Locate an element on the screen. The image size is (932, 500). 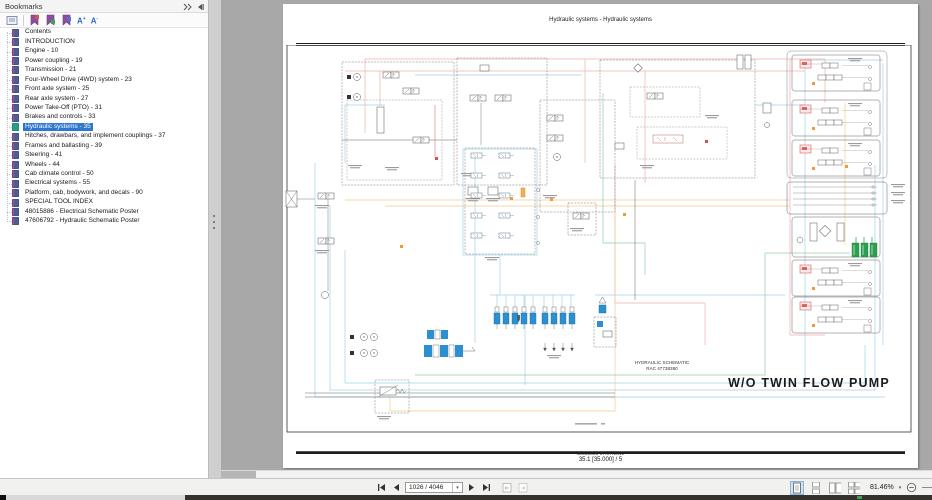
bookmark-label: Steering - 41 is located at coordinates (44, 155).